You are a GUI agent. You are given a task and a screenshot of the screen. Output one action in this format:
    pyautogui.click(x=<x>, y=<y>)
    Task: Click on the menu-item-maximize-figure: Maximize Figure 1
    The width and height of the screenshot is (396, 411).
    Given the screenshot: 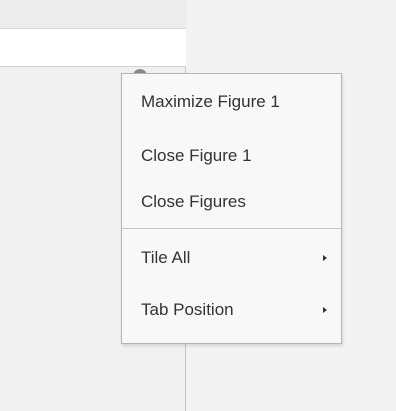 What is the action you would take?
    pyautogui.click(x=231, y=102)
    